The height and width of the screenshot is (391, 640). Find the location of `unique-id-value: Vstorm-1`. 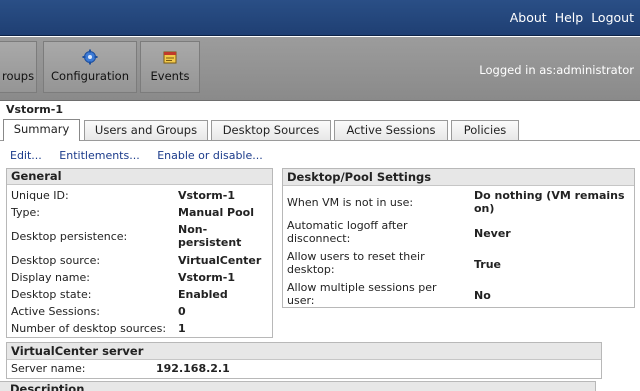

unique-id-value: Vstorm-1 is located at coordinates (206, 195).